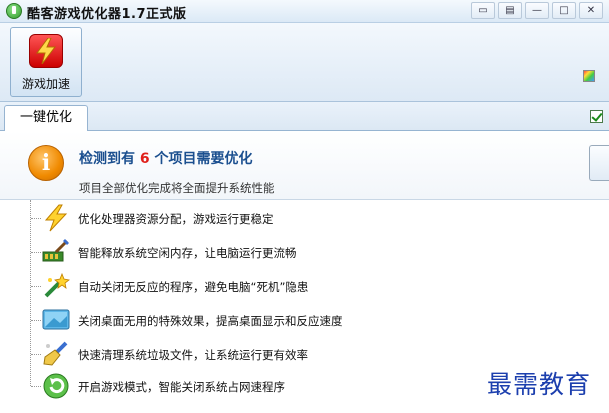  What do you see at coordinates (46, 163) in the screenshot?
I see `info-icon: i` at bounding box center [46, 163].